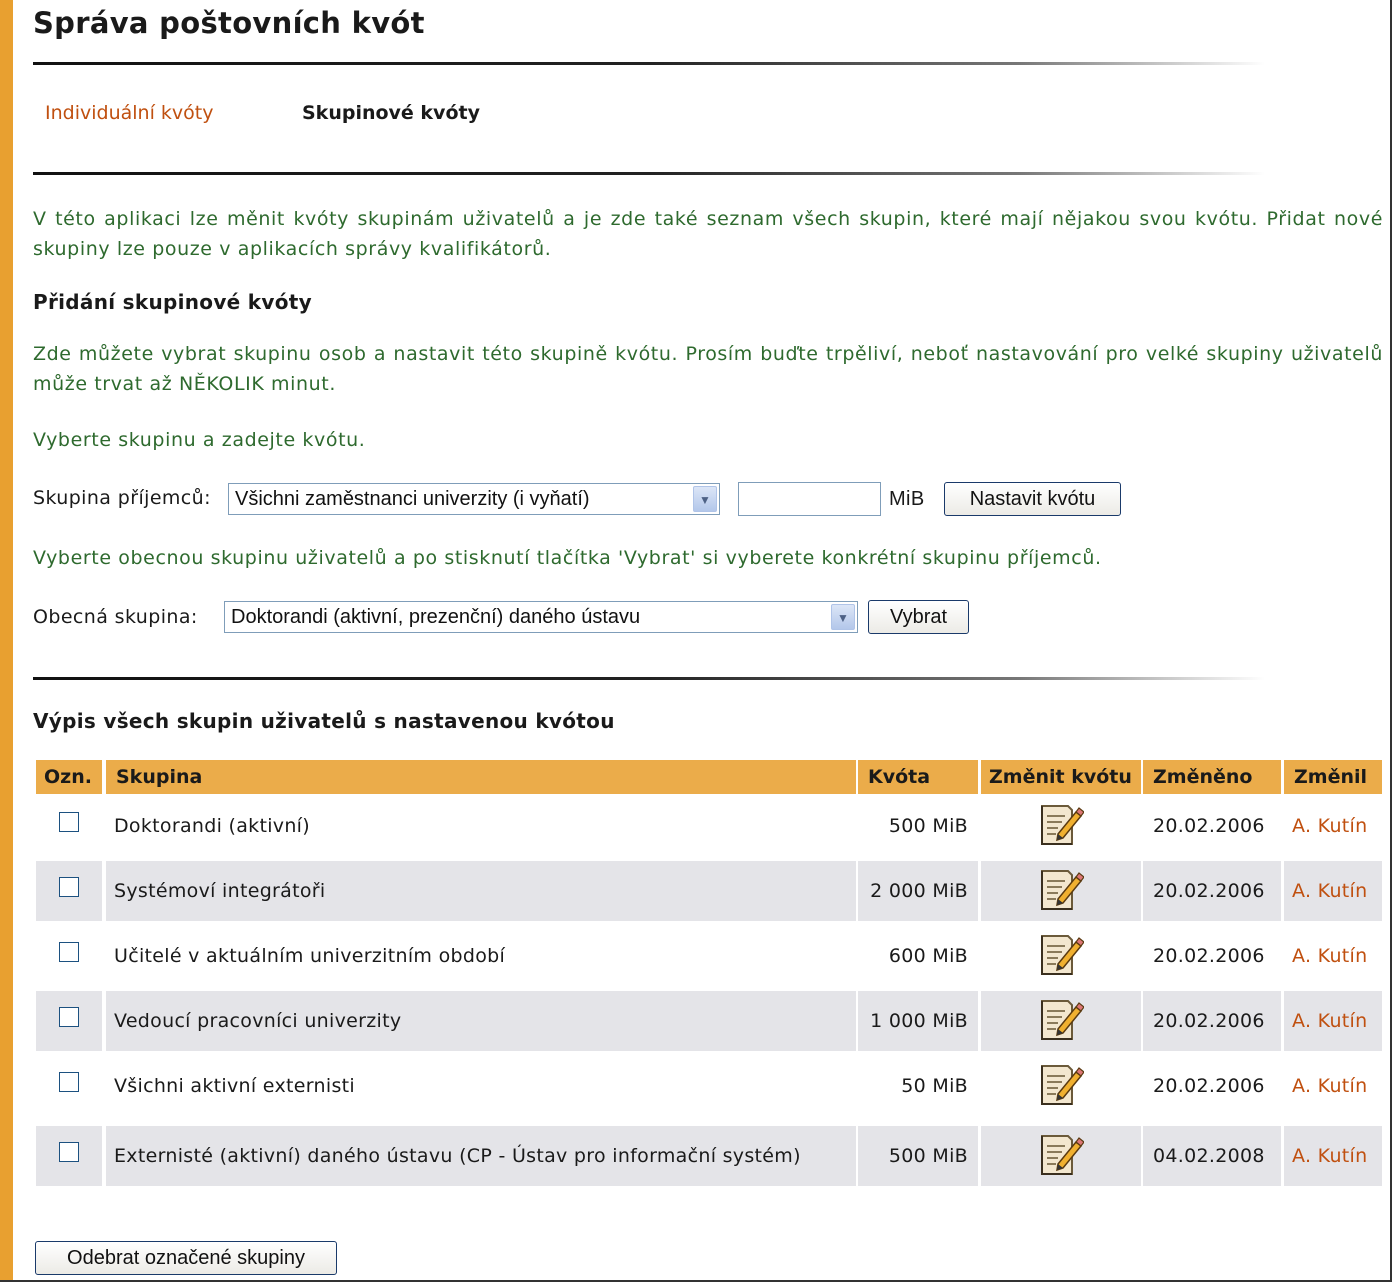 Image resolution: width=1392 pixels, height=1282 pixels. Describe the element at coordinates (212, 826) in the screenshot. I see `group-cell: Doktorandi (aktivní)` at that location.